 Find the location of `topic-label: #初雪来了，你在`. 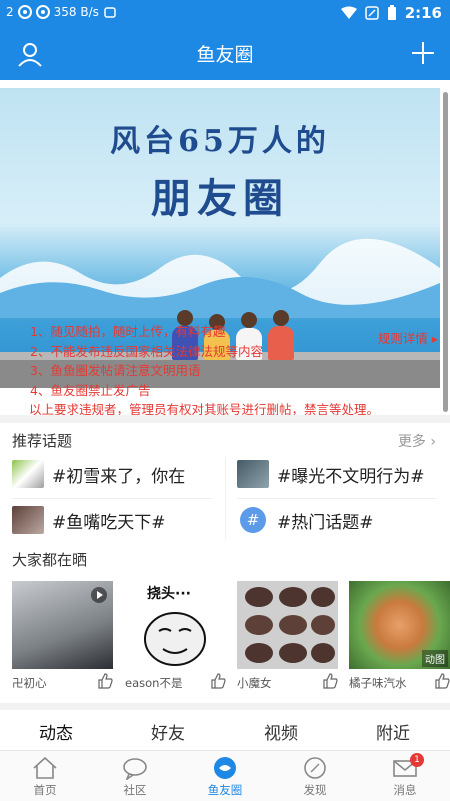

topic-label: #初雪来了，你在 is located at coordinates (119, 476).